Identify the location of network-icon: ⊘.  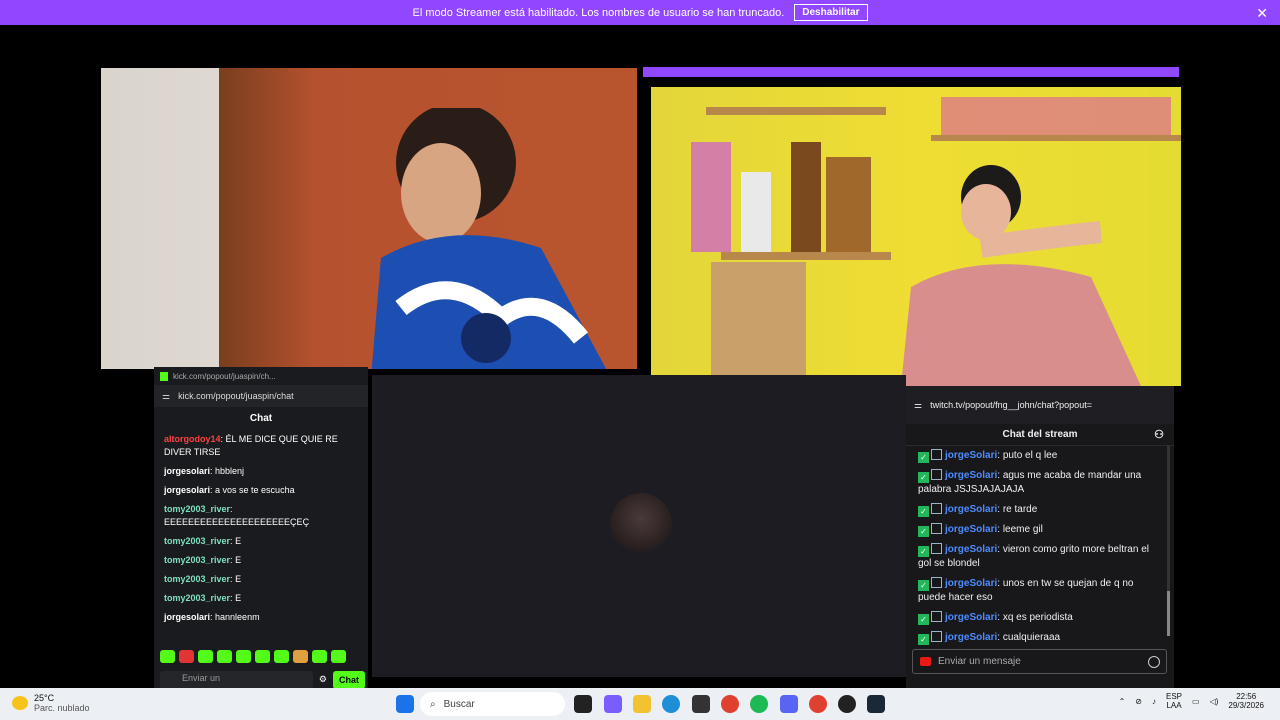
(1138, 701).